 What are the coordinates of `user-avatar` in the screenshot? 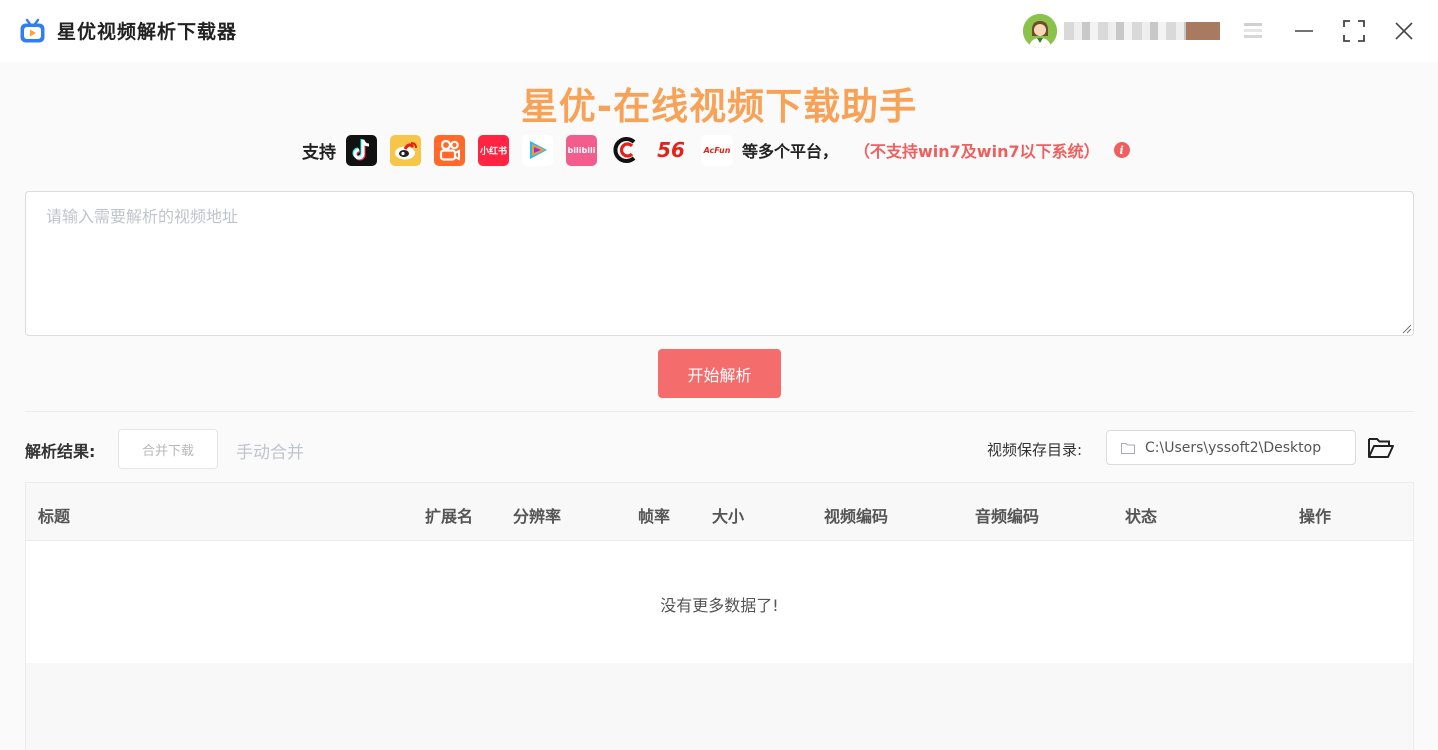 It's located at (1040, 31).